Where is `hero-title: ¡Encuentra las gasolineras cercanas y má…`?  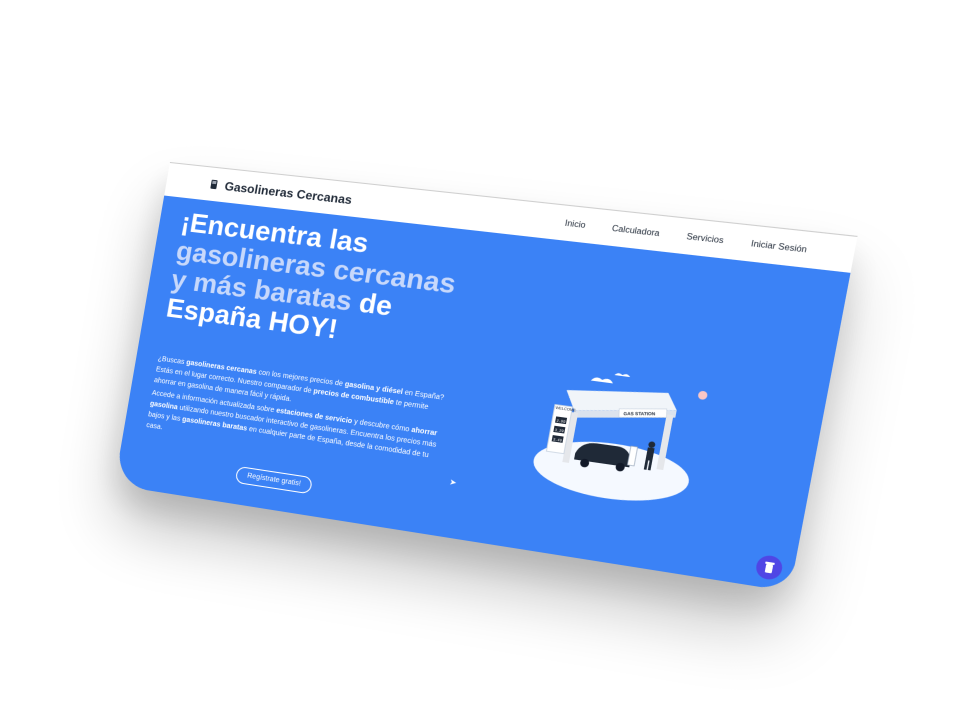
hero-title: ¡Encuentra las gasolineras cercanas y má… is located at coordinates (322, 284).